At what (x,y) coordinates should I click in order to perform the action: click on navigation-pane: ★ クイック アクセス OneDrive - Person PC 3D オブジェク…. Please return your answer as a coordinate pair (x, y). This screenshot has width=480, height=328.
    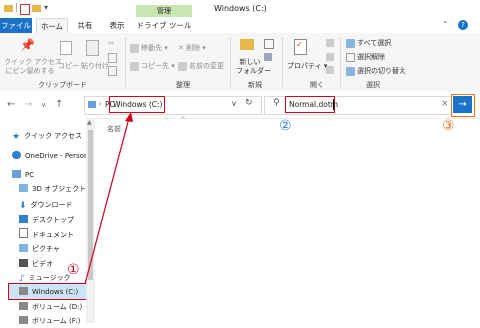
    Looking at the image, I should click on (45, 221).